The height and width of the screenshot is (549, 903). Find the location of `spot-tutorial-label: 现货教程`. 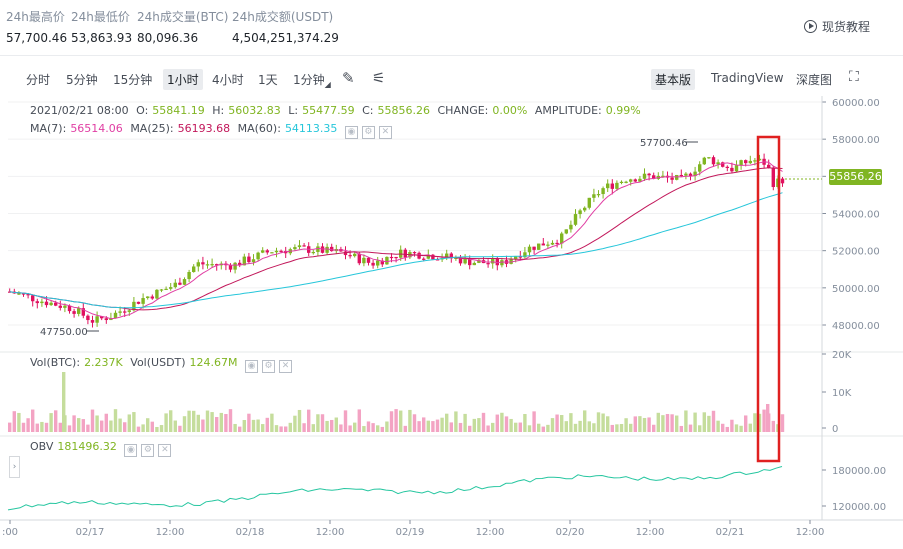

spot-tutorial-label: 现货教程 is located at coordinates (845, 27).